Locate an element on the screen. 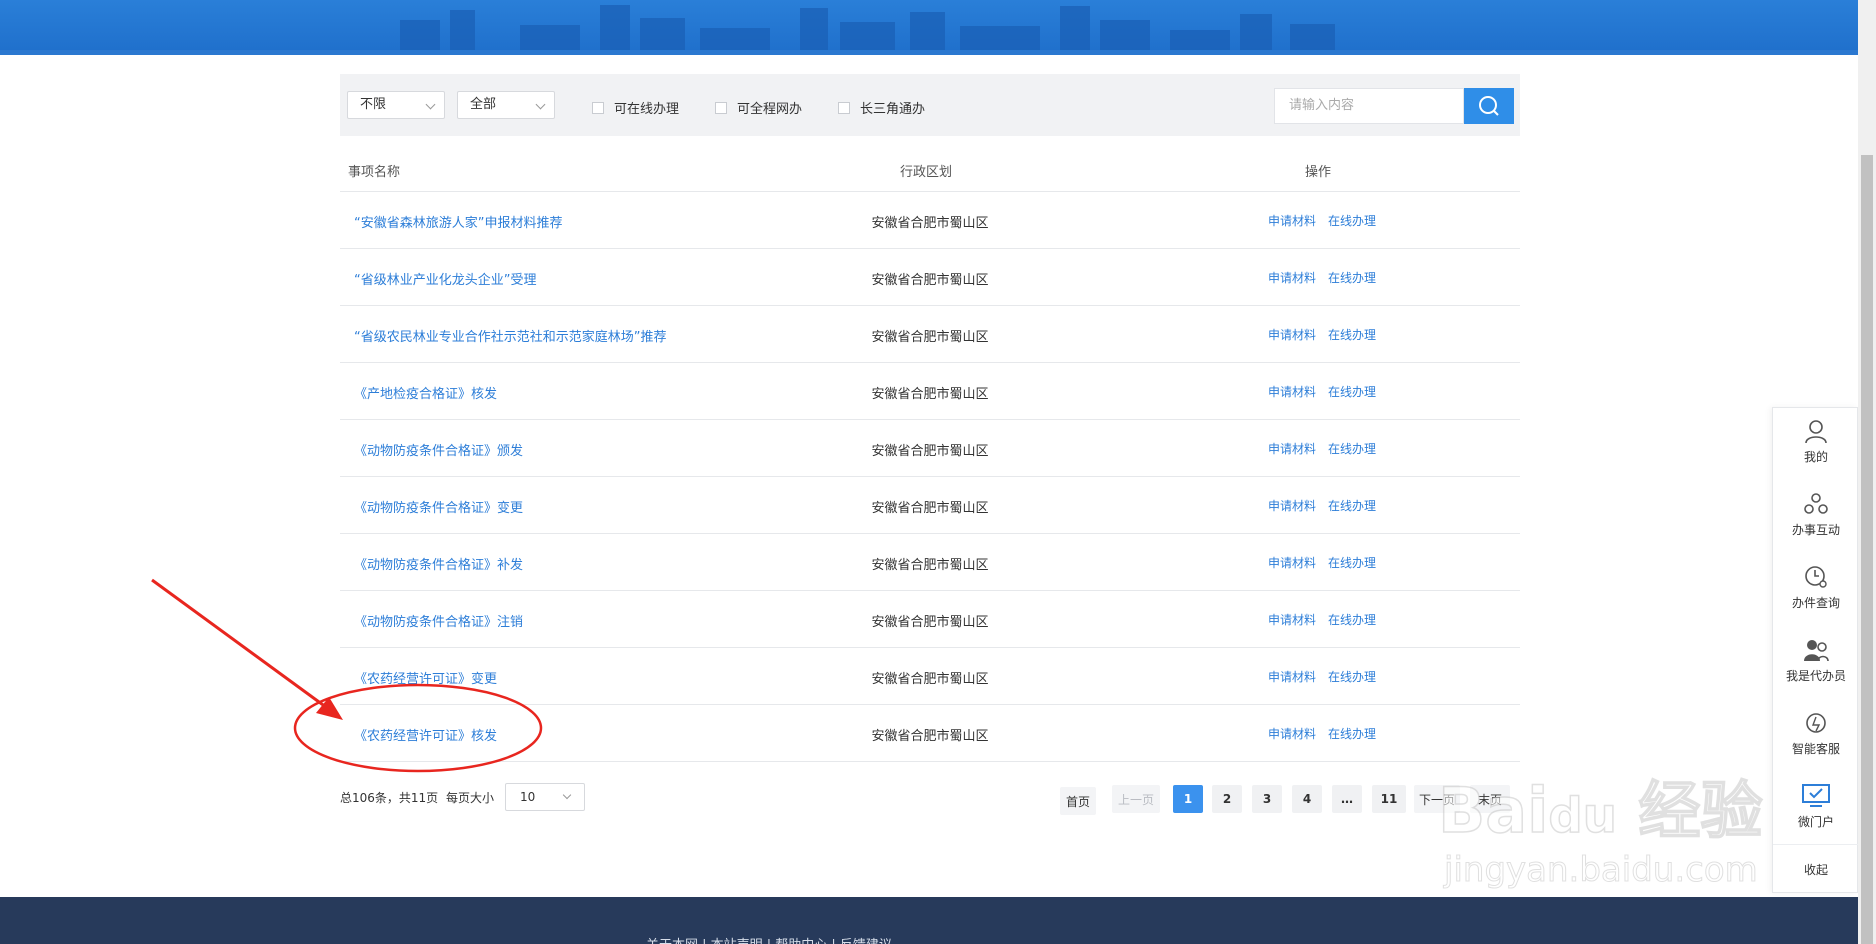  item-name-link: “安徽省森林旅游人家”申报材料推荐 is located at coordinates (458, 221).